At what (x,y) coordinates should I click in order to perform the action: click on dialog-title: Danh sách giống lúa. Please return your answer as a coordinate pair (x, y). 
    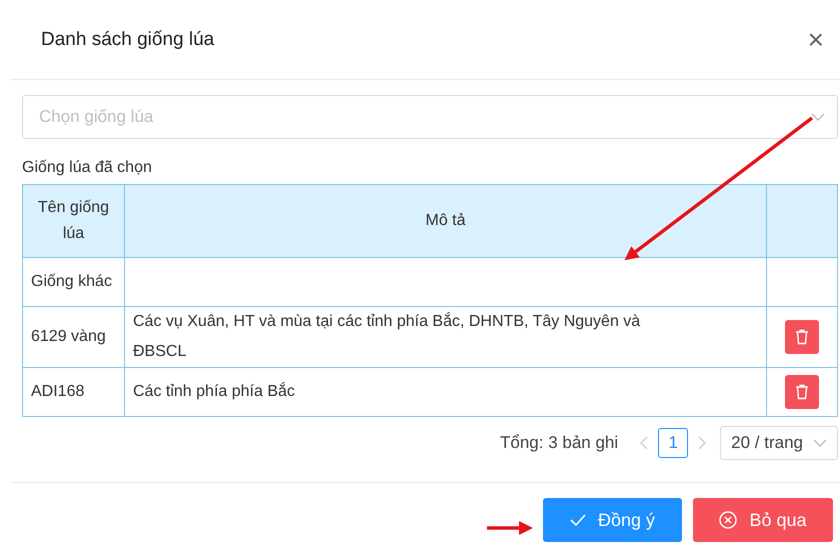
    Looking at the image, I should click on (127, 39).